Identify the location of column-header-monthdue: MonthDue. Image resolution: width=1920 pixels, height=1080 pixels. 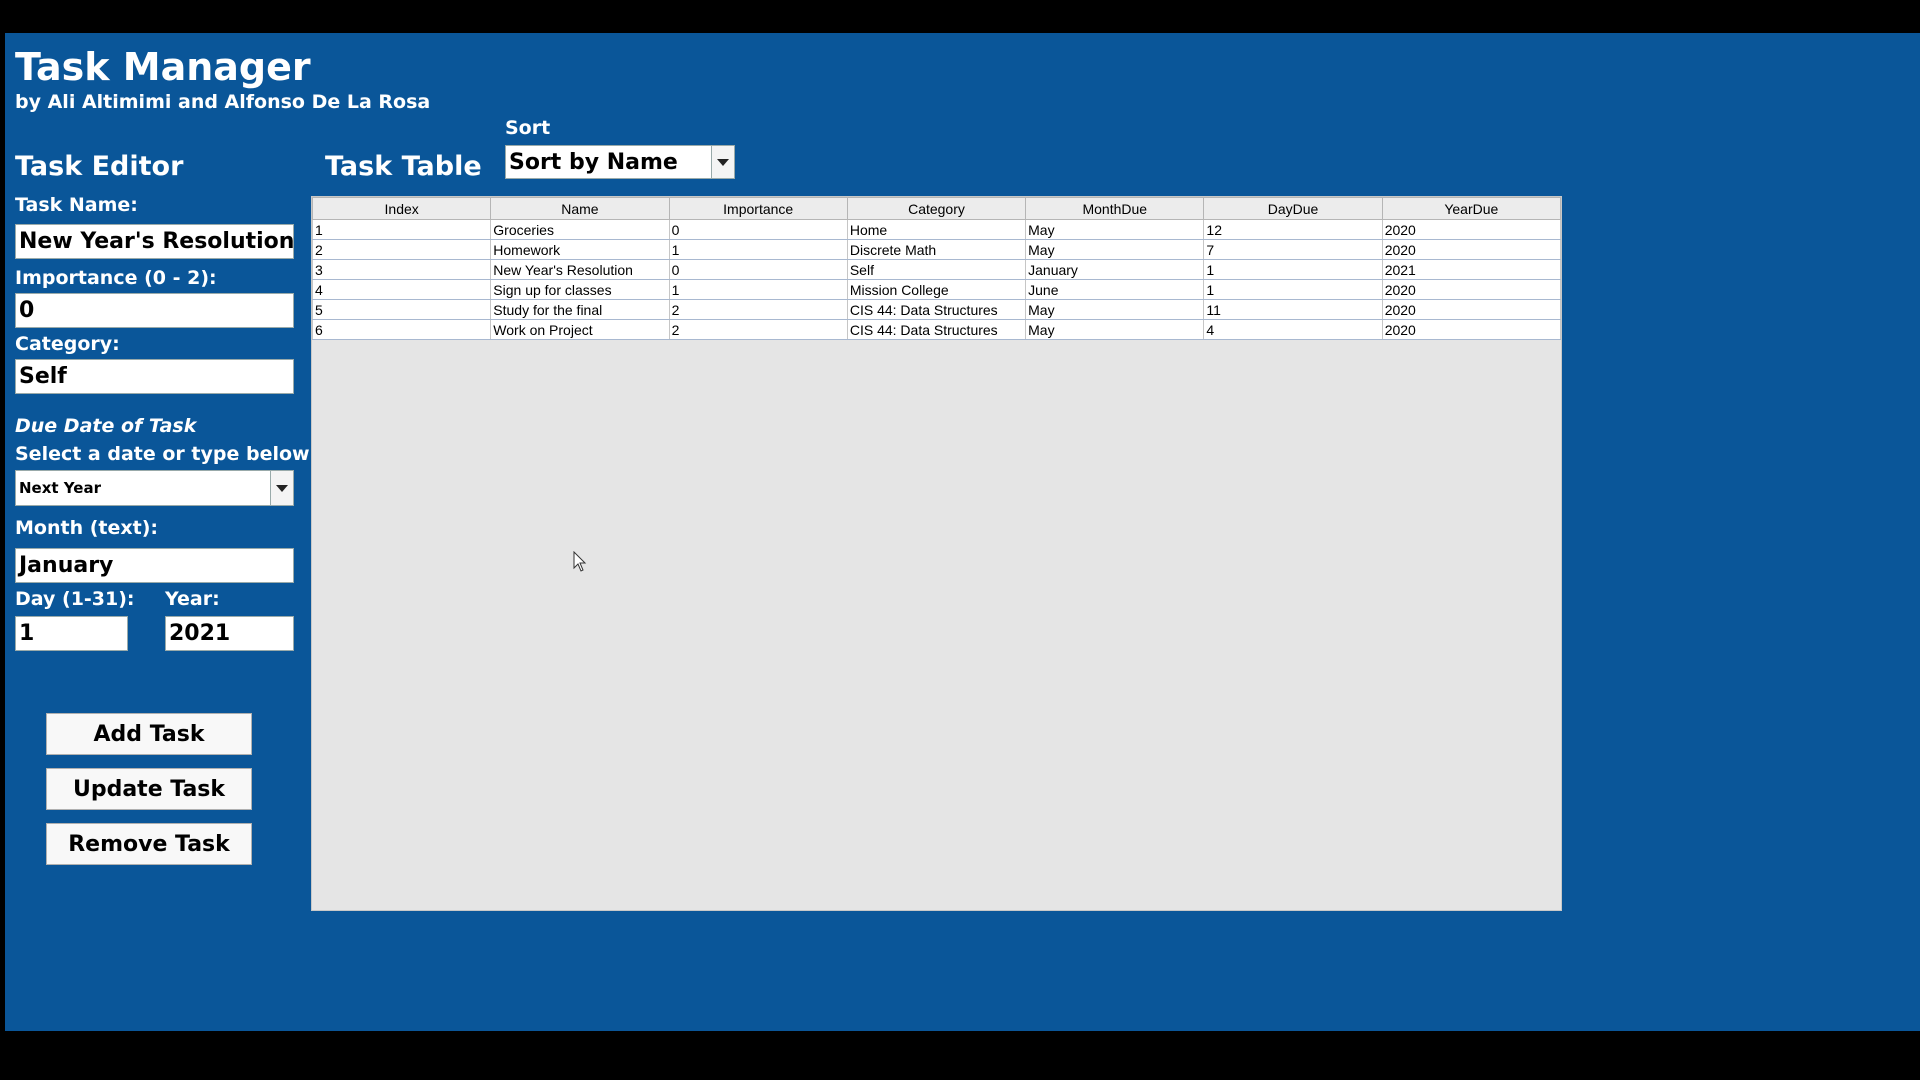
(1115, 208).